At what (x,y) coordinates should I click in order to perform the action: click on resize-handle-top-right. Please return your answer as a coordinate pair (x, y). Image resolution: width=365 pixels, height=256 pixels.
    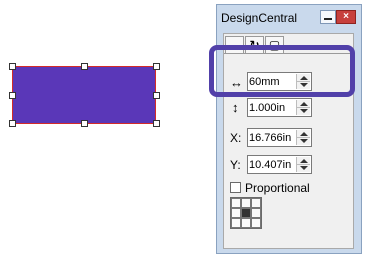
    Looking at the image, I should click on (156, 66).